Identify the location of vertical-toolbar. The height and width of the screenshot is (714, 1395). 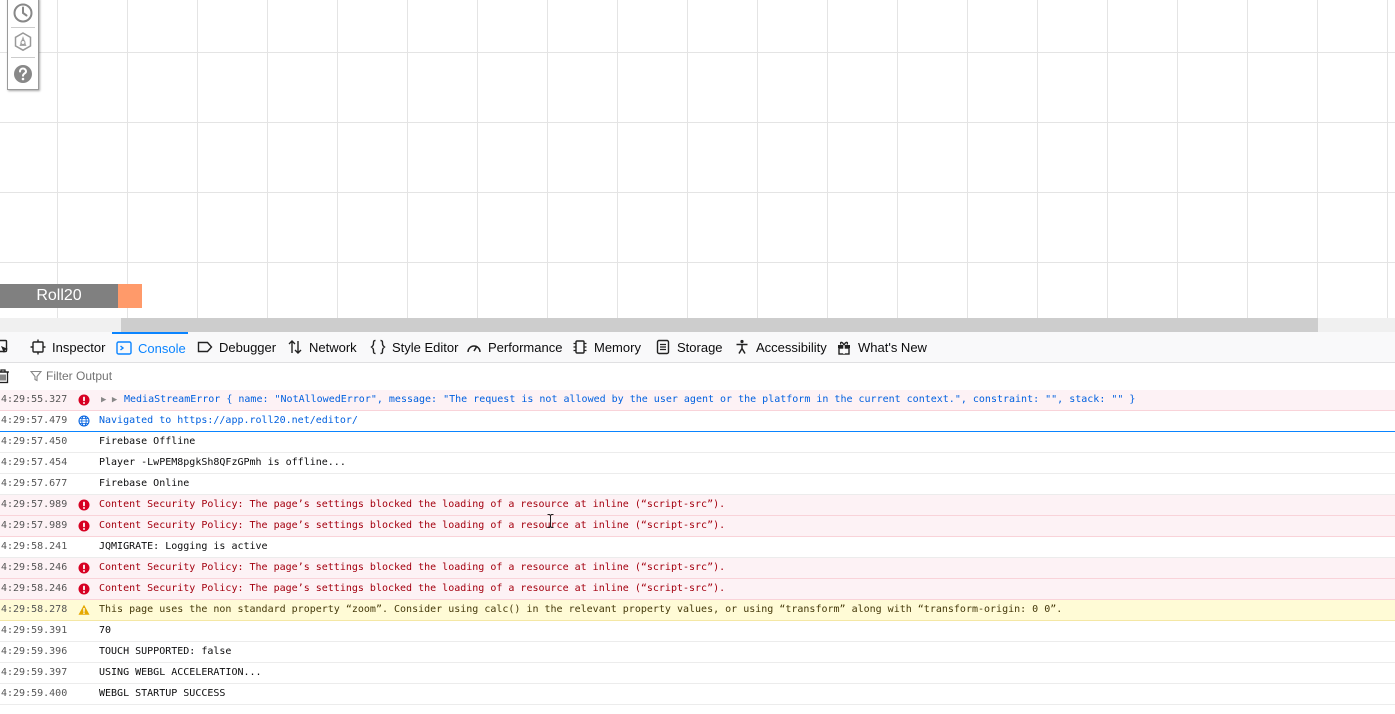
(23, 45).